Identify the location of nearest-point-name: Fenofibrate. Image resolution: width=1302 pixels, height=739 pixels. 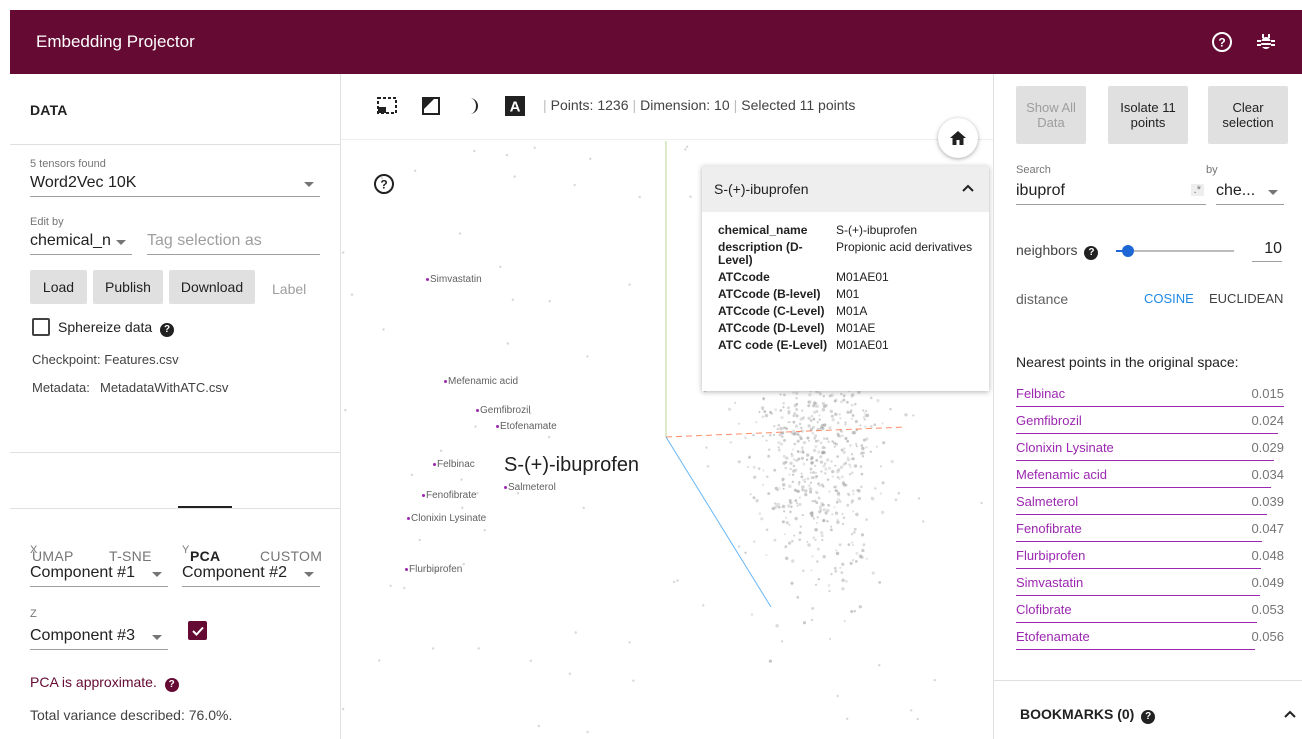
(1049, 528).